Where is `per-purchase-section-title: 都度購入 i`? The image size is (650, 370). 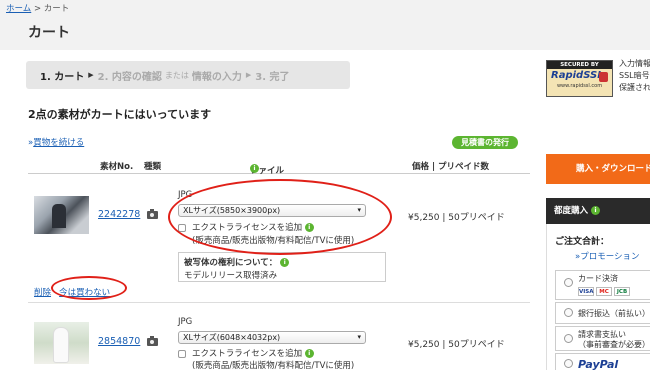
per-purchase-section-title: 都度購入 i is located at coordinates (598, 211).